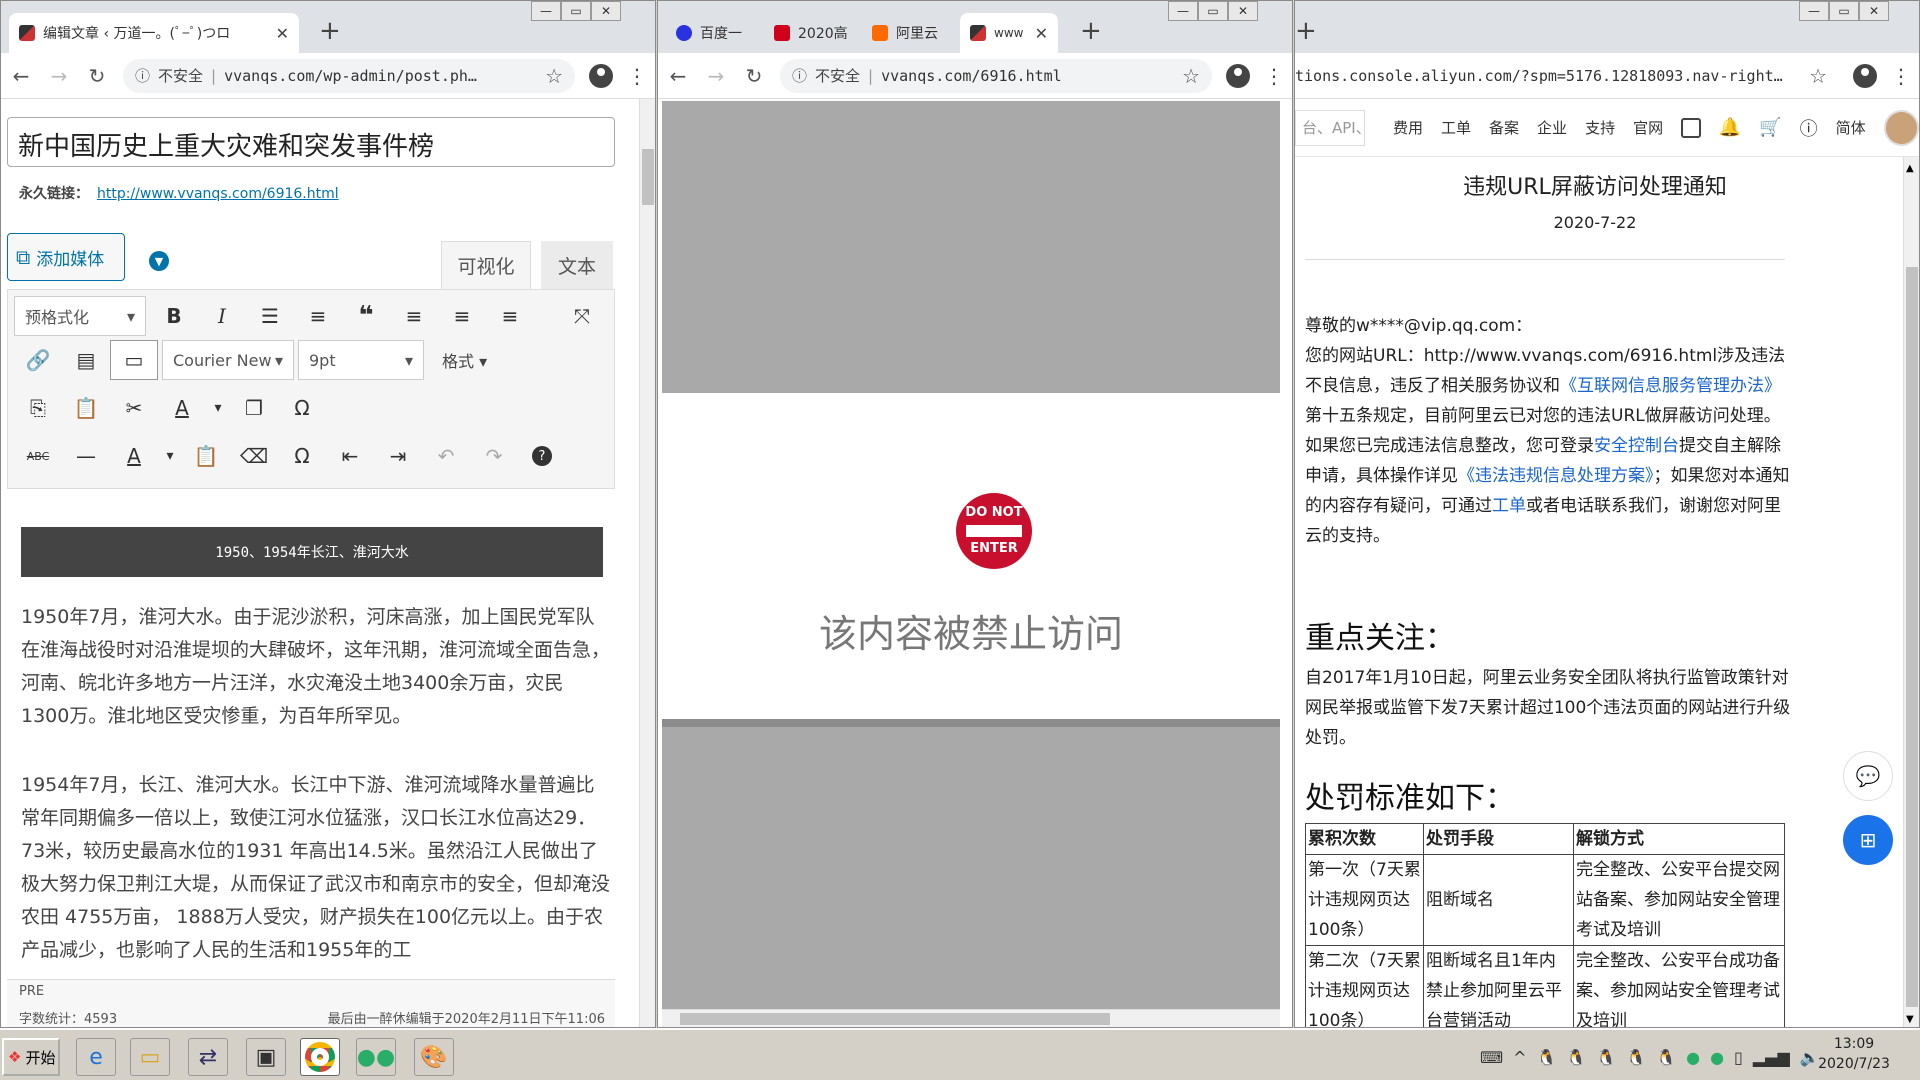  Describe the element at coordinates (911, 33) in the screenshot. I see `tab-aliyun: 阿里云` at that location.